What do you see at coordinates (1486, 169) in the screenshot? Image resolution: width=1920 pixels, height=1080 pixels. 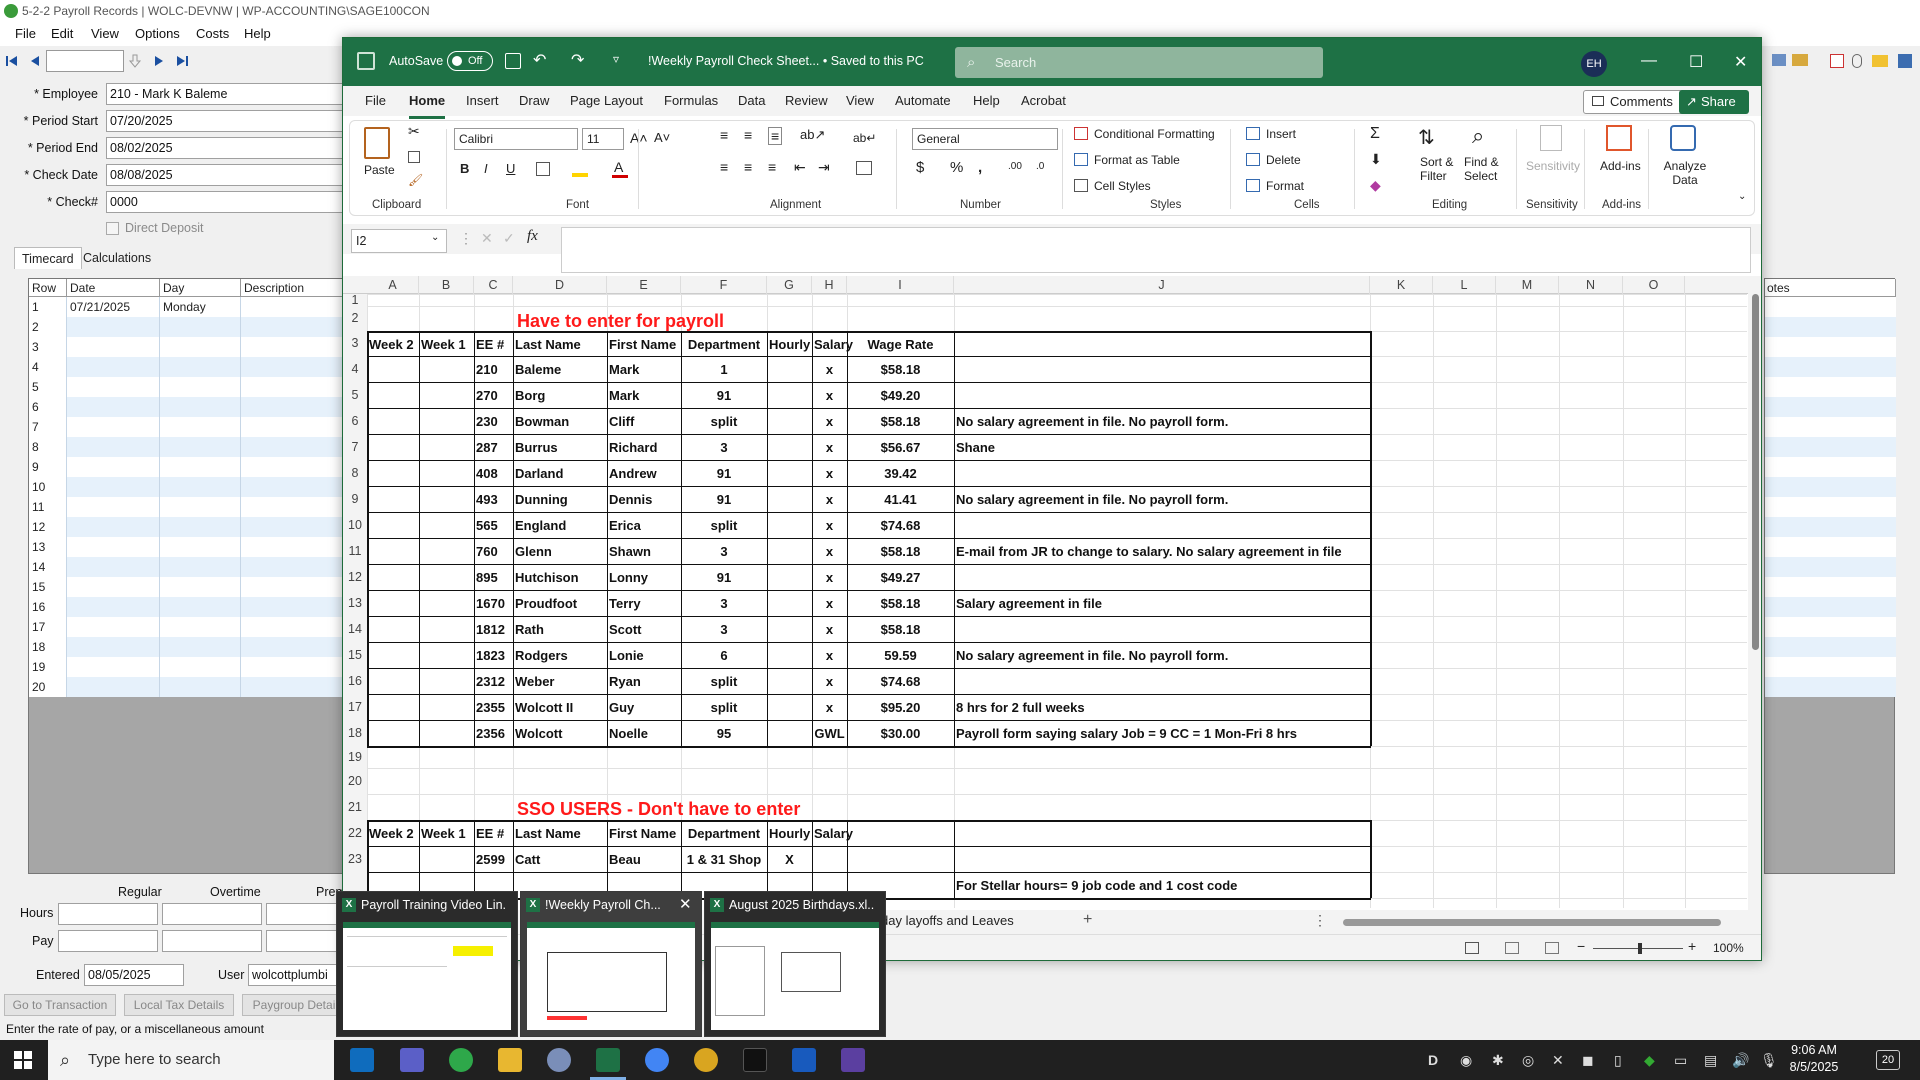 I see `find-select-button: Find & Select` at bounding box center [1486, 169].